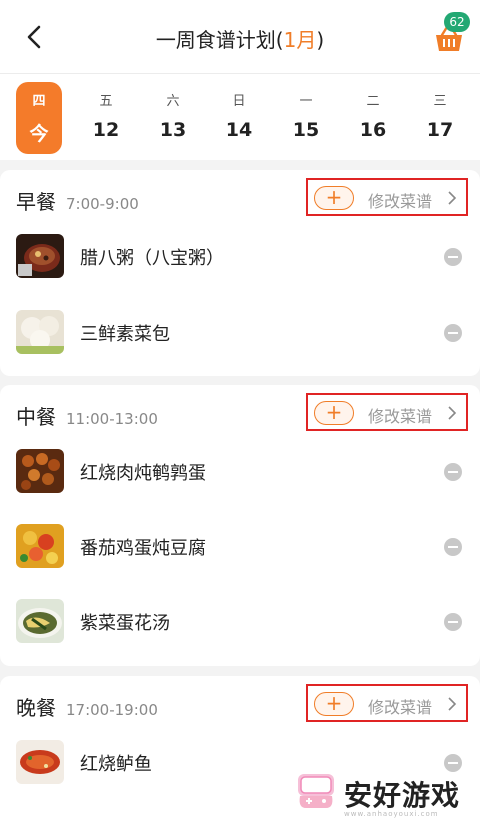 The image size is (480, 821). I want to click on dish-name: 紫菜蛋花汤, so click(125, 623).